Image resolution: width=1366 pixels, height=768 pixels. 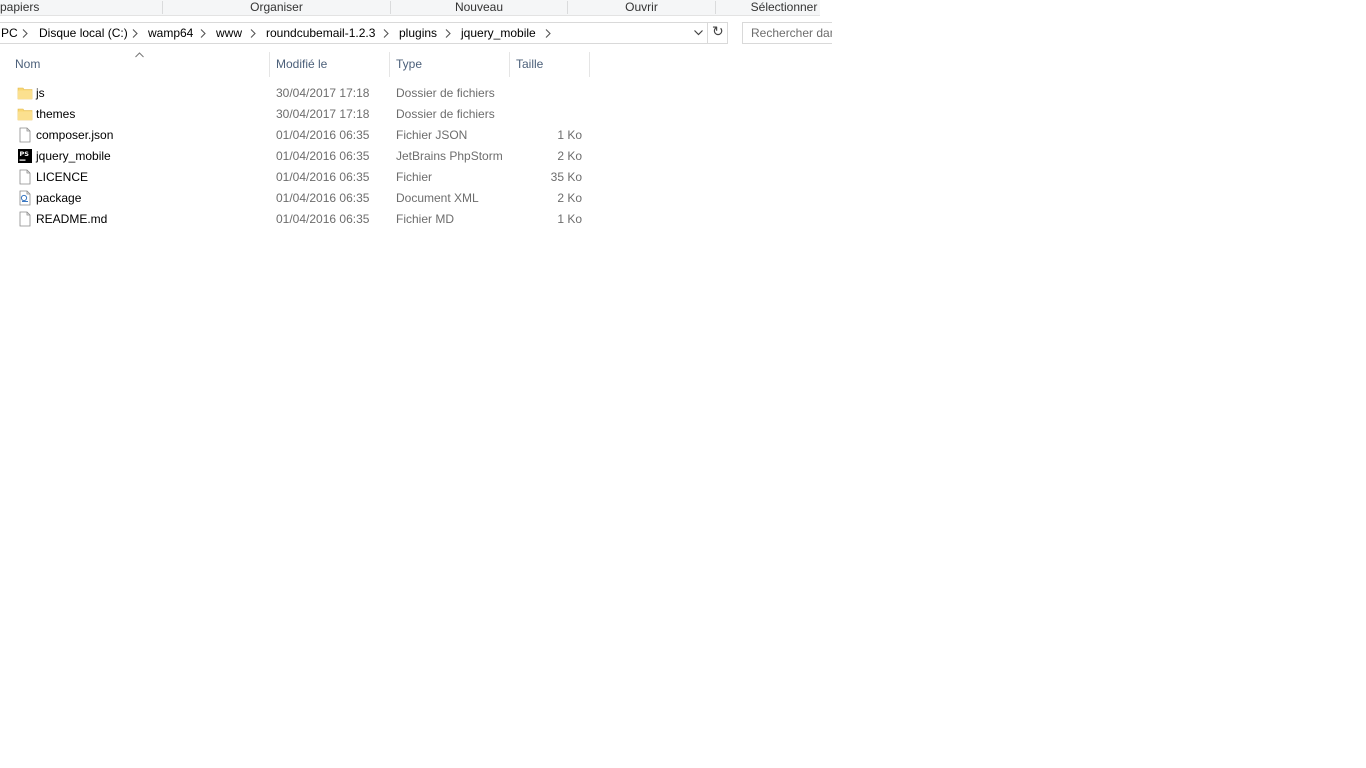 What do you see at coordinates (28, 64) in the screenshot?
I see `column-header-name-label: Nom` at bounding box center [28, 64].